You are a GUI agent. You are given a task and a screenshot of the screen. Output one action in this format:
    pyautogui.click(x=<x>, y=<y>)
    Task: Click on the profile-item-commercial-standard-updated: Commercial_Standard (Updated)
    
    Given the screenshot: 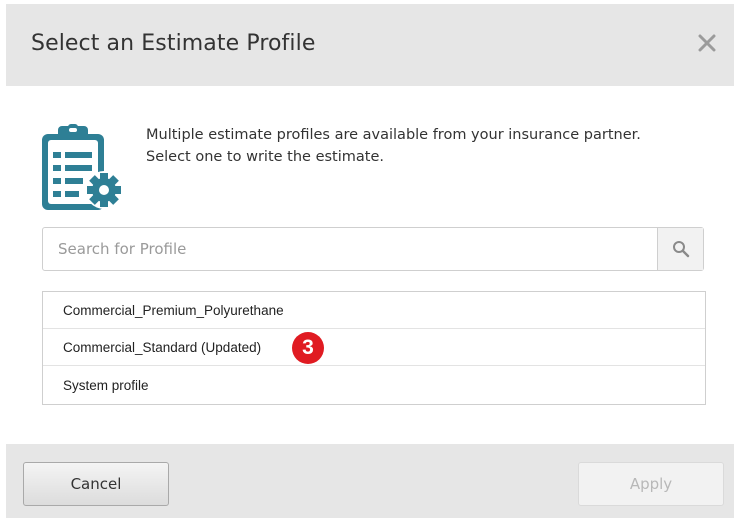 What is the action you would take?
    pyautogui.click(x=374, y=347)
    